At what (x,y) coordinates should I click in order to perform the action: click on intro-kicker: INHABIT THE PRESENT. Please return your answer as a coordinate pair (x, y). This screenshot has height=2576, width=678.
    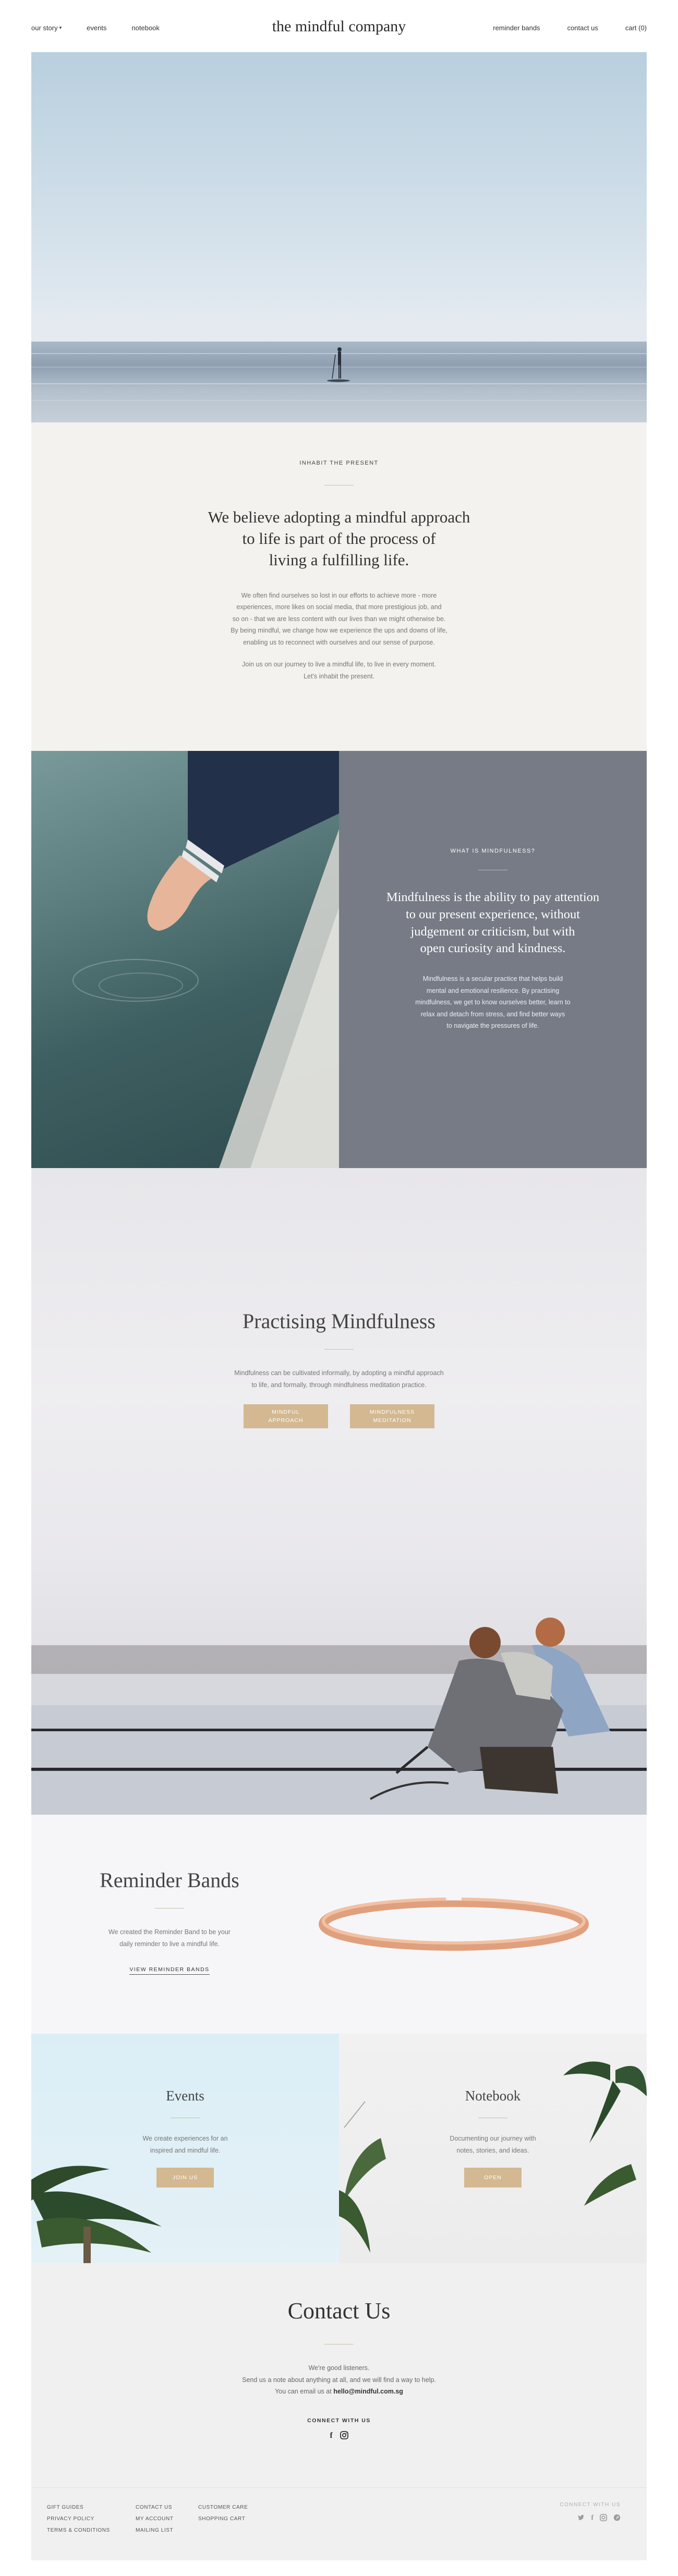
    Looking at the image, I should click on (339, 463).